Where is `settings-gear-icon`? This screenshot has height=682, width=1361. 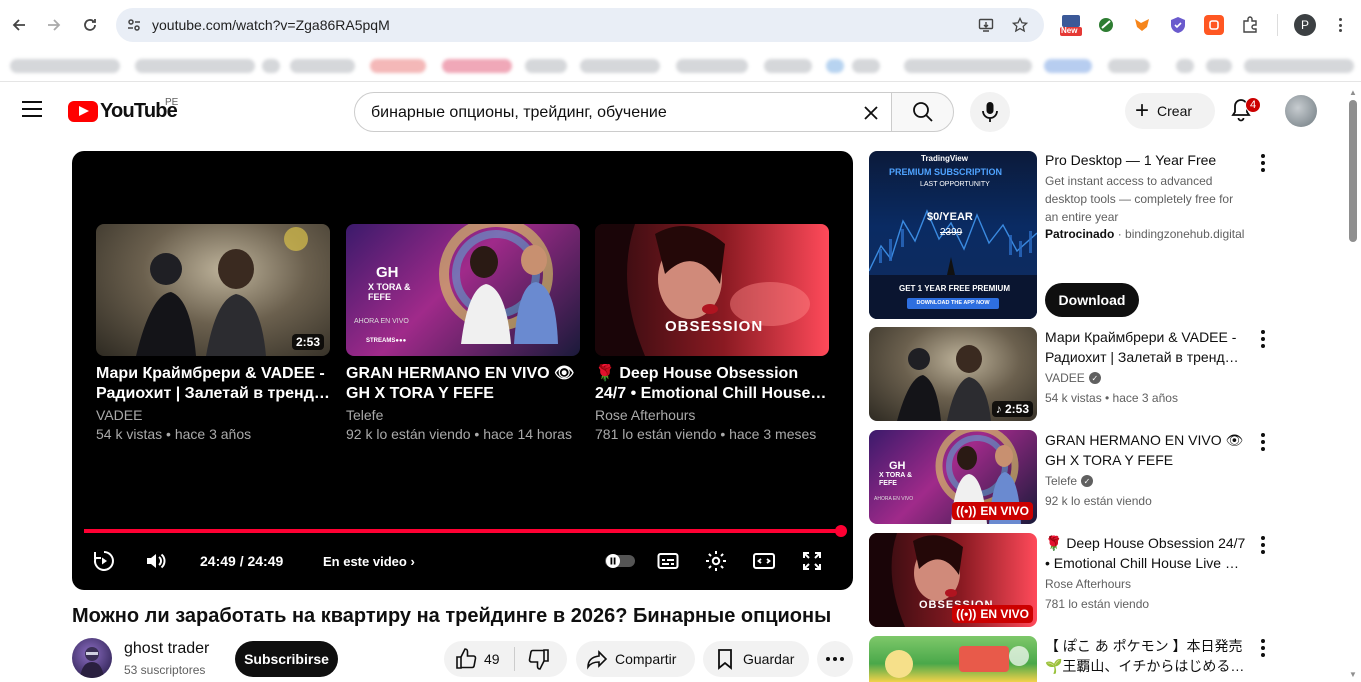 settings-gear-icon is located at coordinates (716, 561).